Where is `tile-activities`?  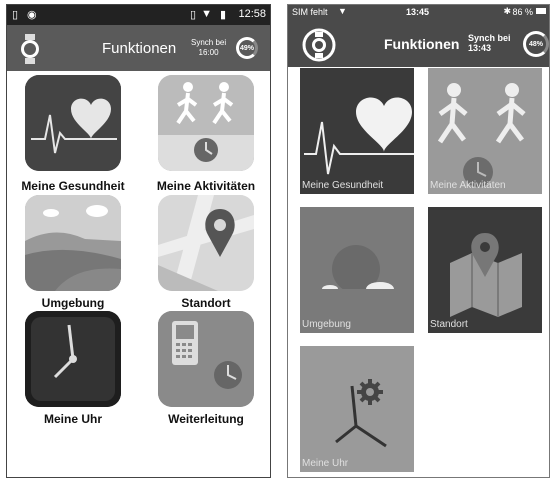
tile-activities is located at coordinates (206, 123).